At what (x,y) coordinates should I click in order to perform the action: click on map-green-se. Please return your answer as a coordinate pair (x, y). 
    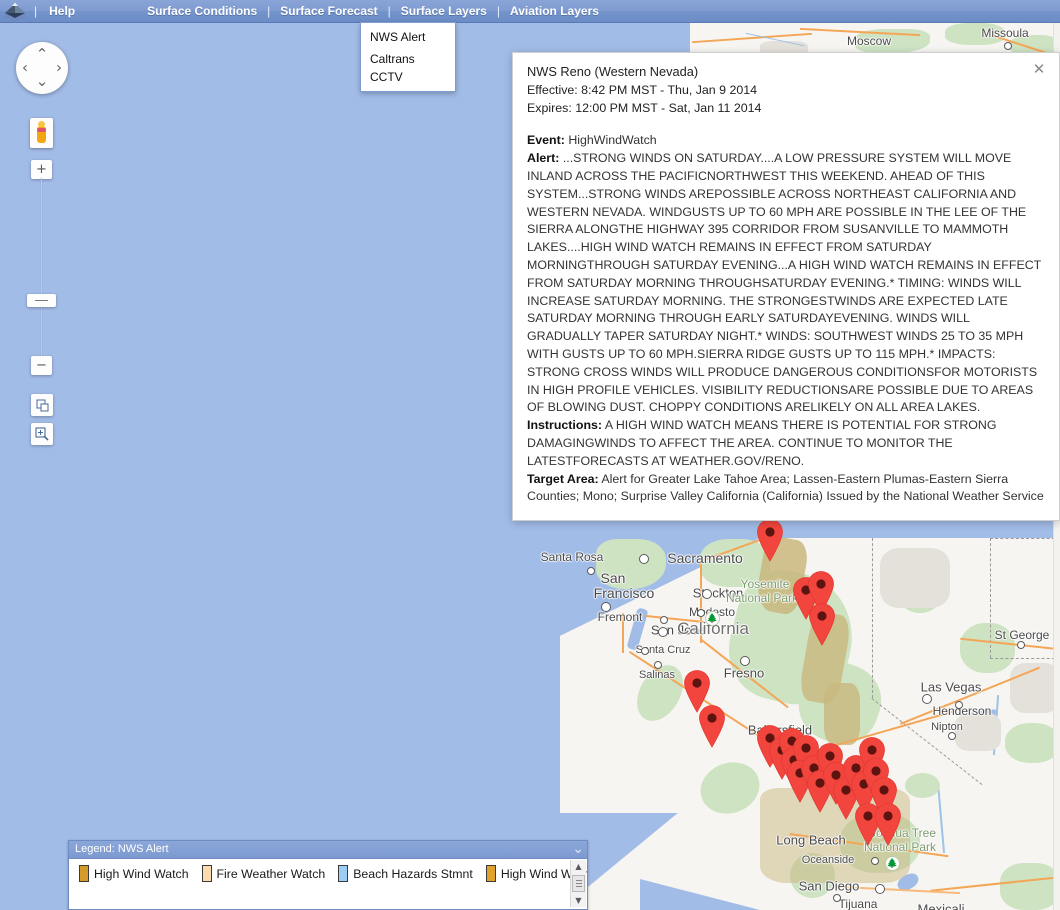
    Looking at the image, I should click on (1030, 886).